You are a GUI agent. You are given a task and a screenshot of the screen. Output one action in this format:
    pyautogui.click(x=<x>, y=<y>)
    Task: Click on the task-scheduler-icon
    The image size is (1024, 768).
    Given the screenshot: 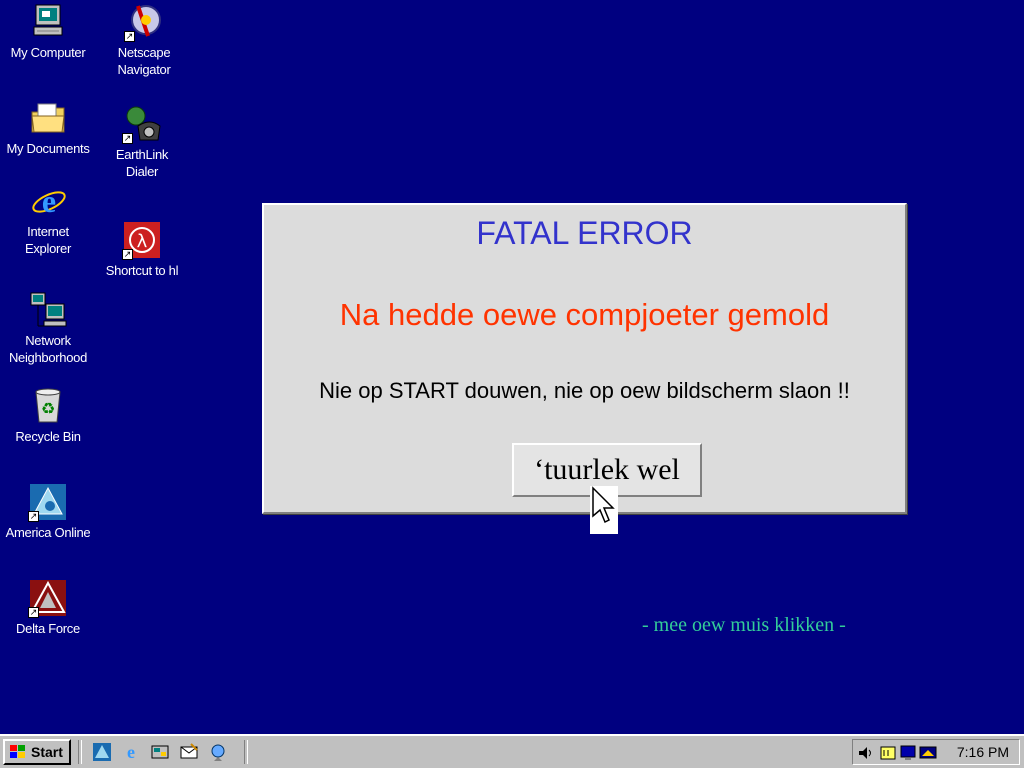 What is the action you would take?
    pyautogui.click(x=888, y=753)
    